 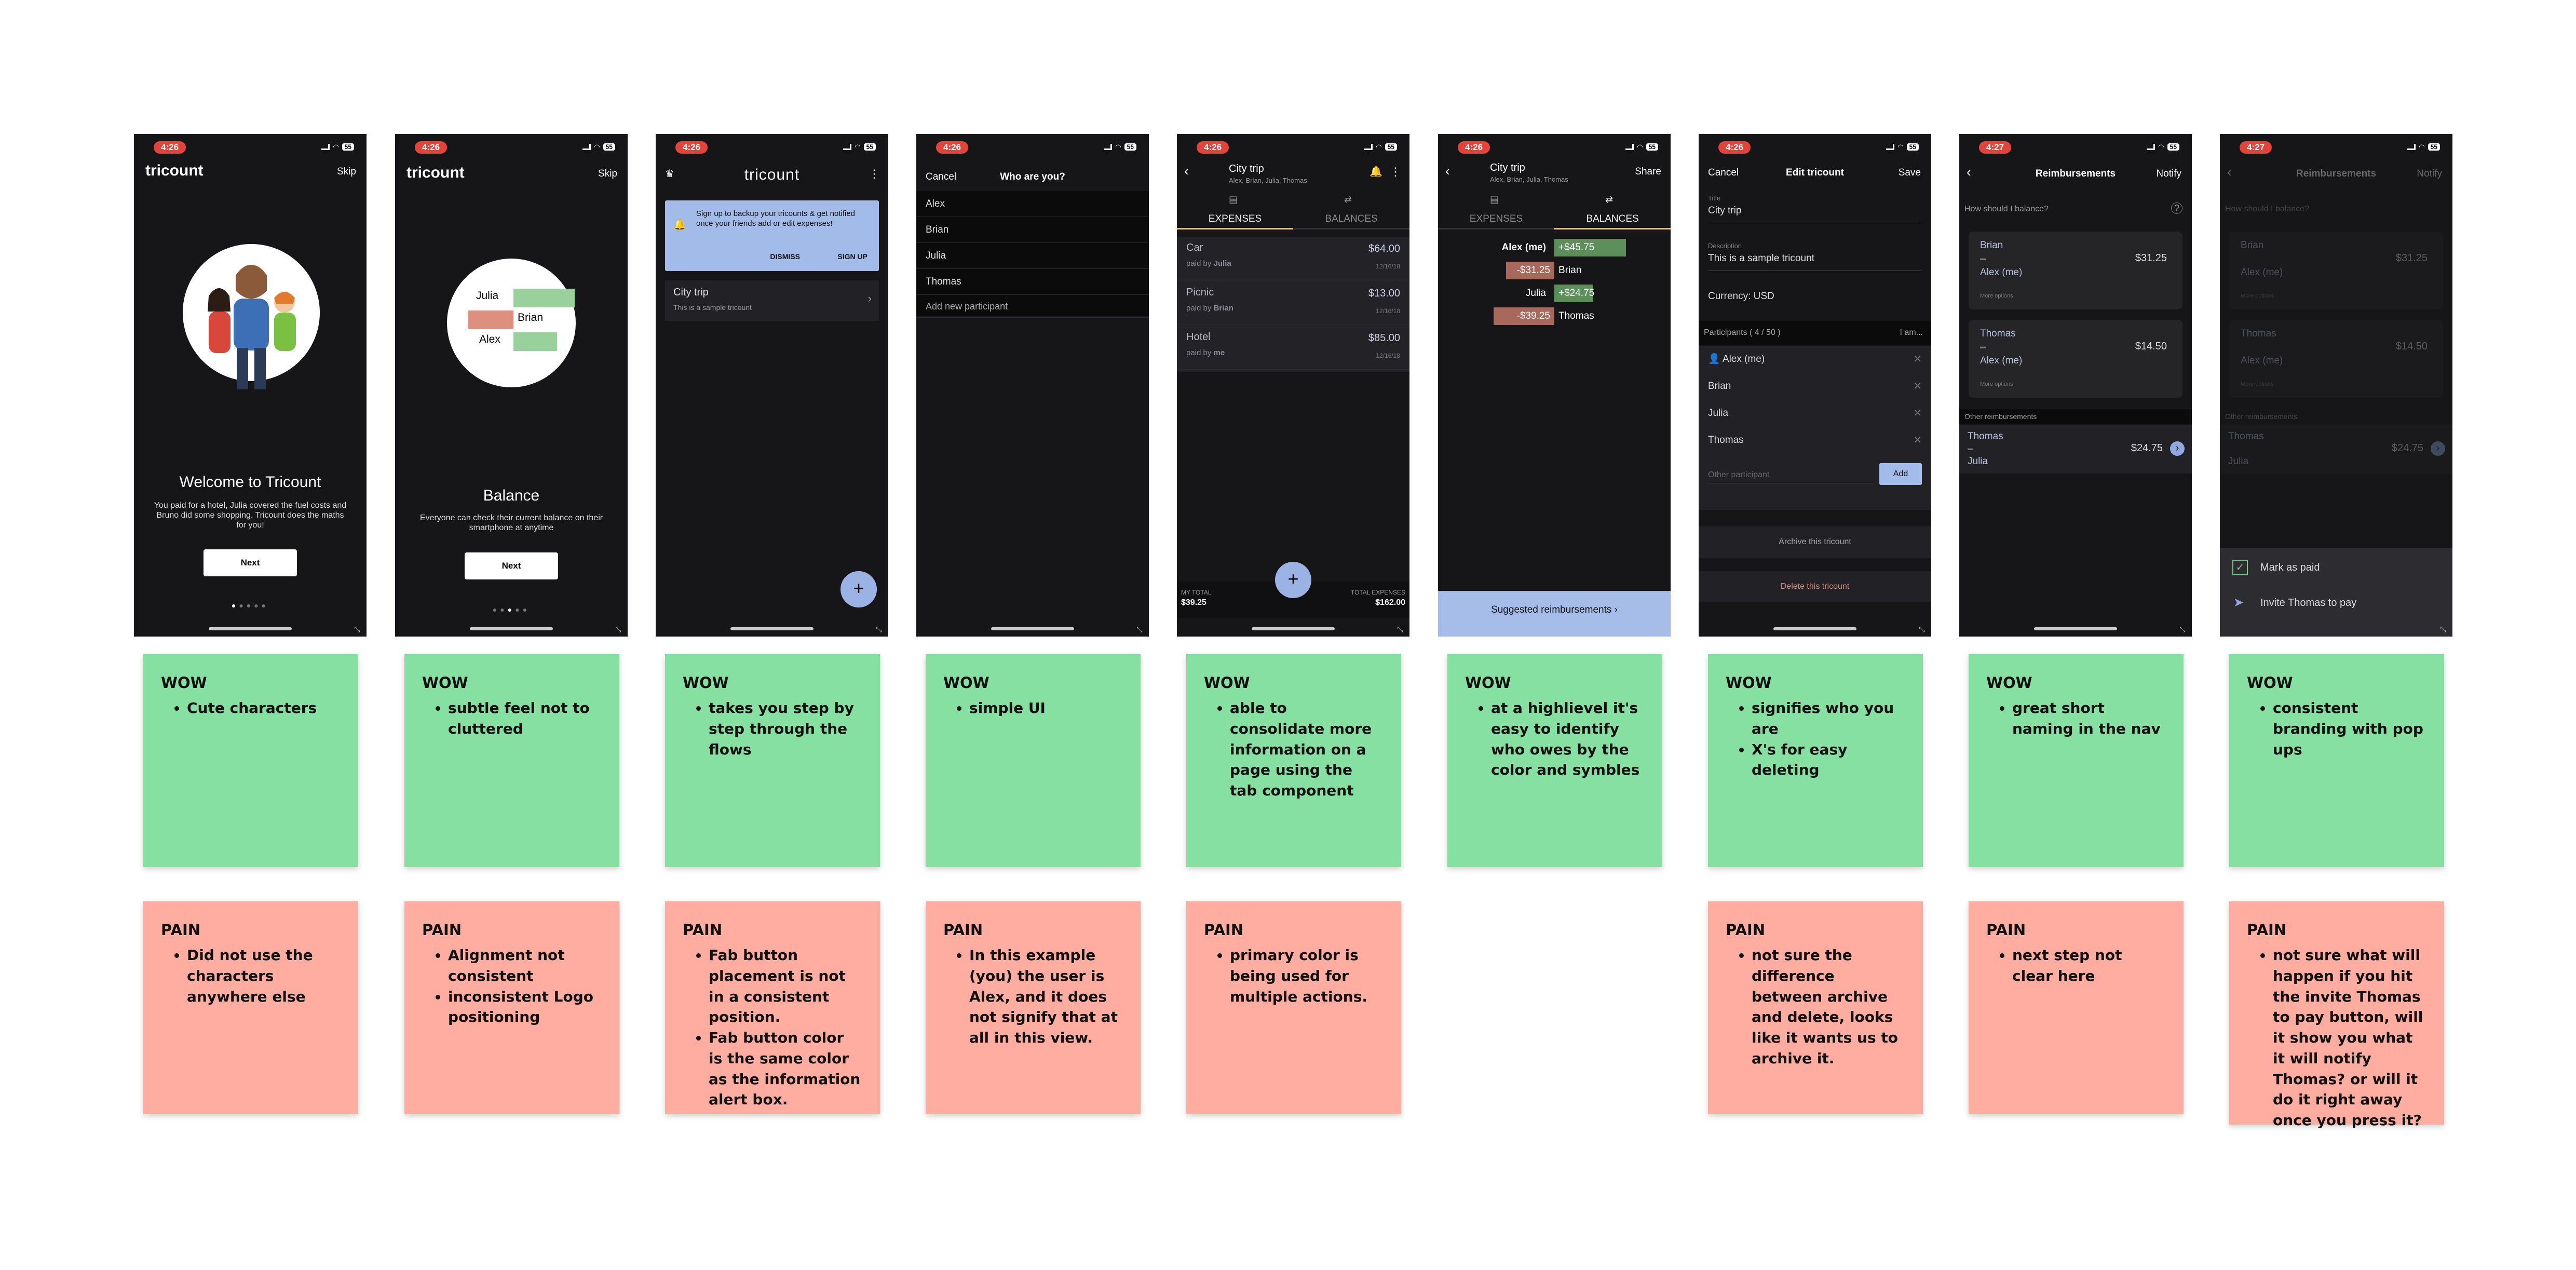 What do you see at coordinates (1293, 303) in the screenshot?
I see `expense-row-picnic: Picnic $13.00 paid by Brian 12/16/18` at bounding box center [1293, 303].